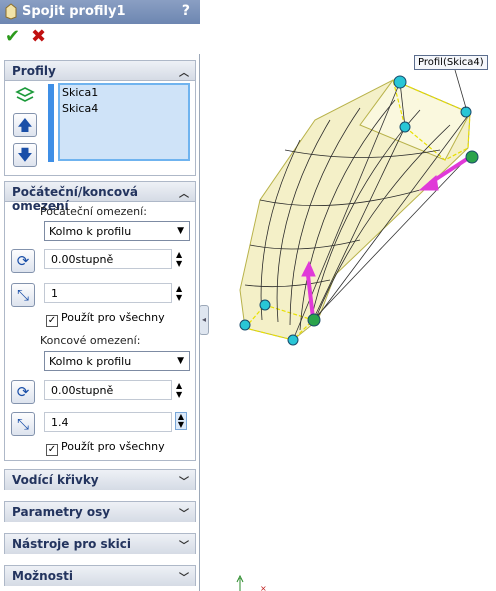  I want to click on ok-cancel-row: ✔ ✖, so click(100, 39).